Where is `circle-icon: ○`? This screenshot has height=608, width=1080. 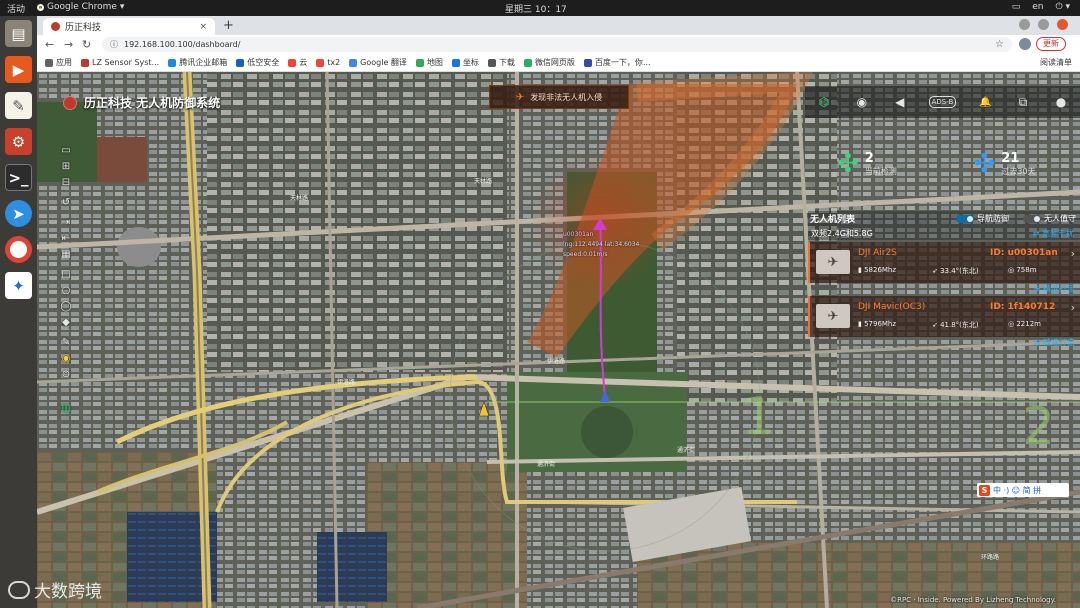
circle-icon: ○ is located at coordinates (66, 290).